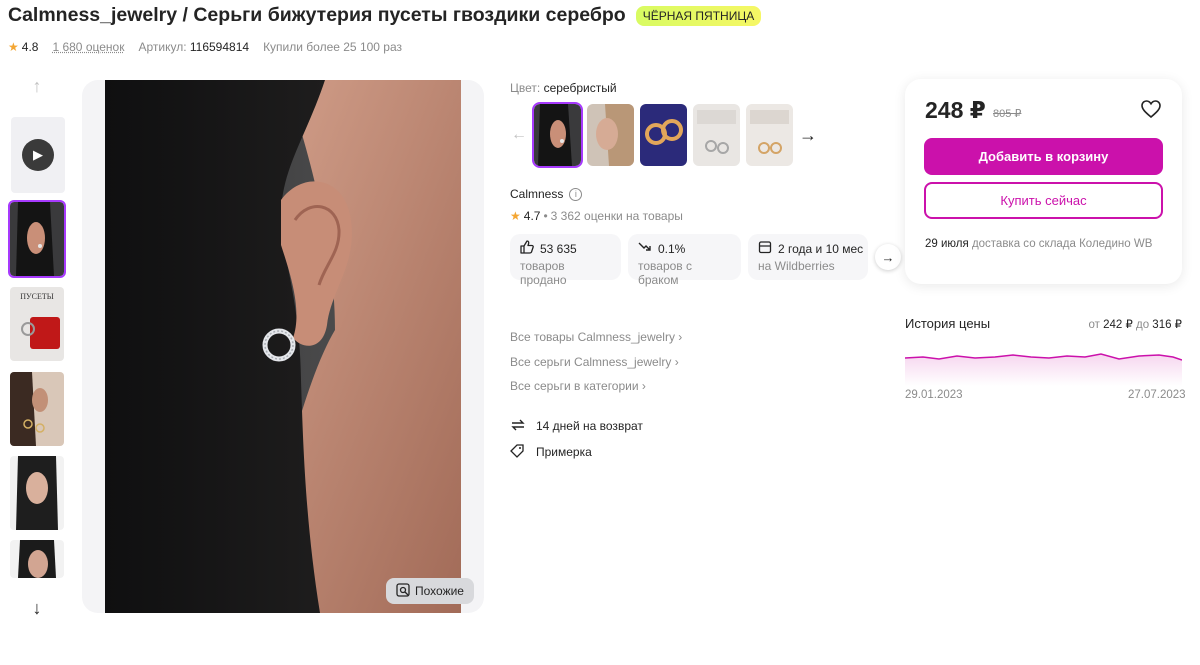  Describe the element at coordinates (439, 591) in the screenshot. I see `similar-label: Похожие` at that location.